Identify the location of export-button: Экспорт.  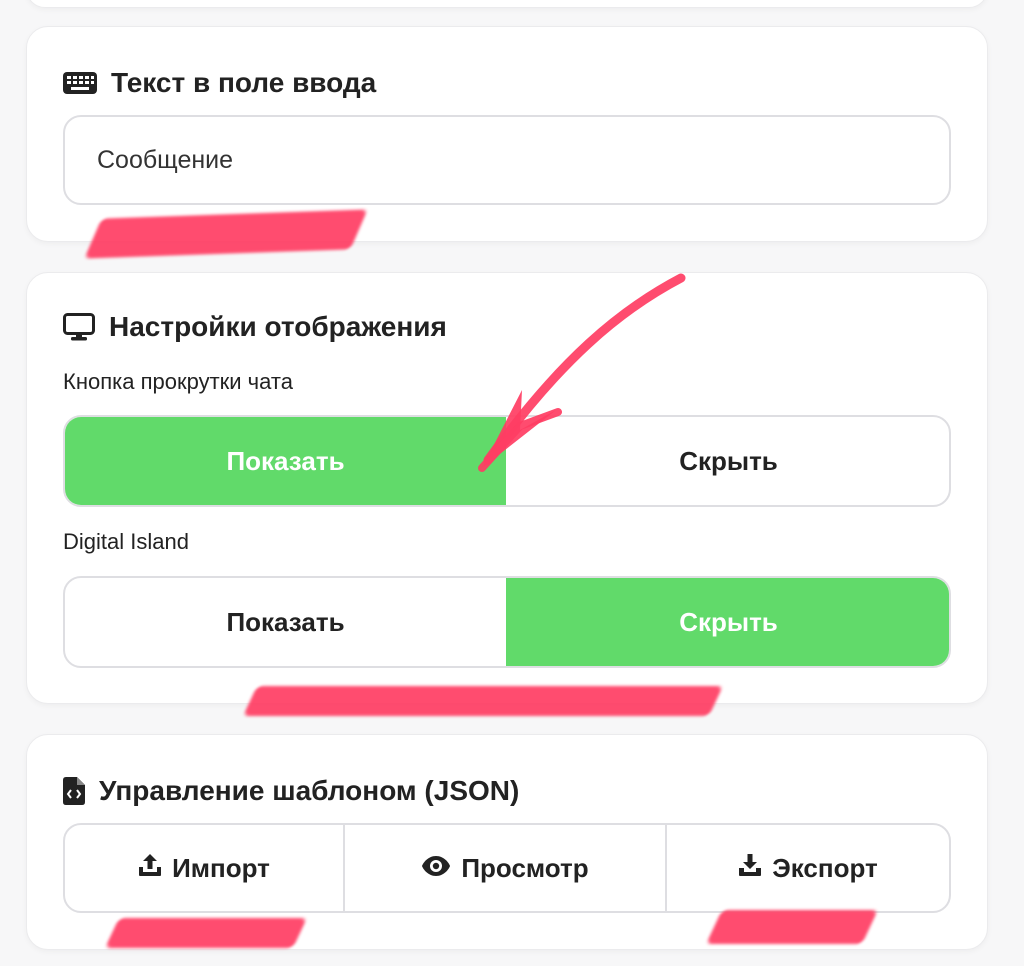
(807, 868).